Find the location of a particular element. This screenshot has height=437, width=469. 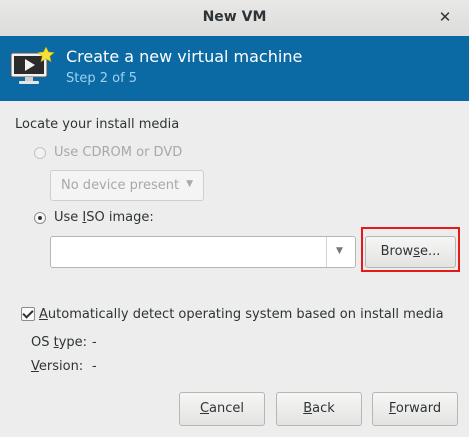

auto-detect-os-checkbox is located at coordinates (28, 314).